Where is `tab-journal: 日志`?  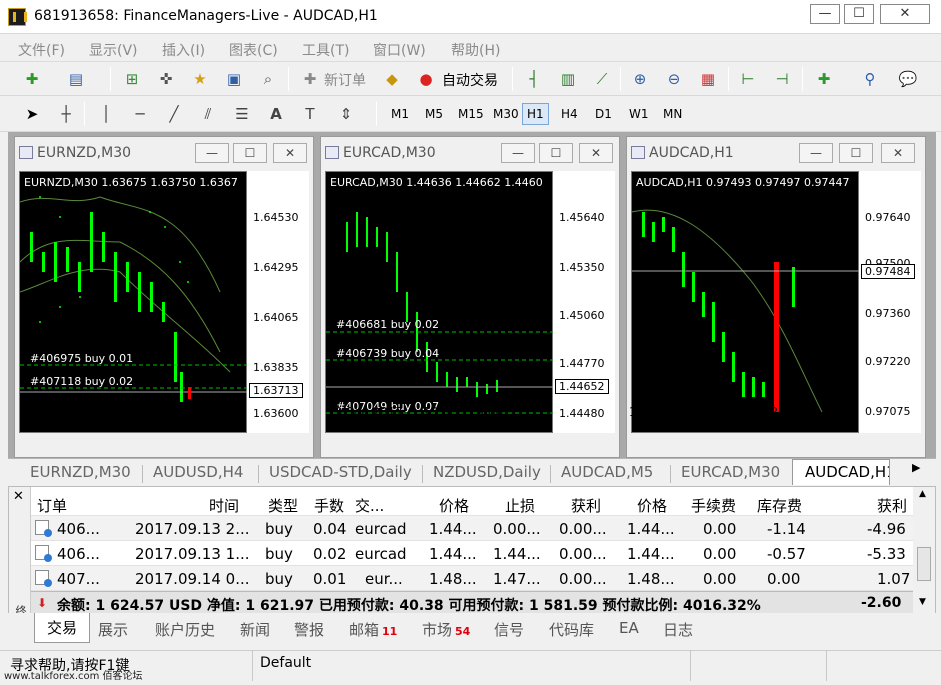 tab-journal: 日志 is located at coordinates (678, 629).